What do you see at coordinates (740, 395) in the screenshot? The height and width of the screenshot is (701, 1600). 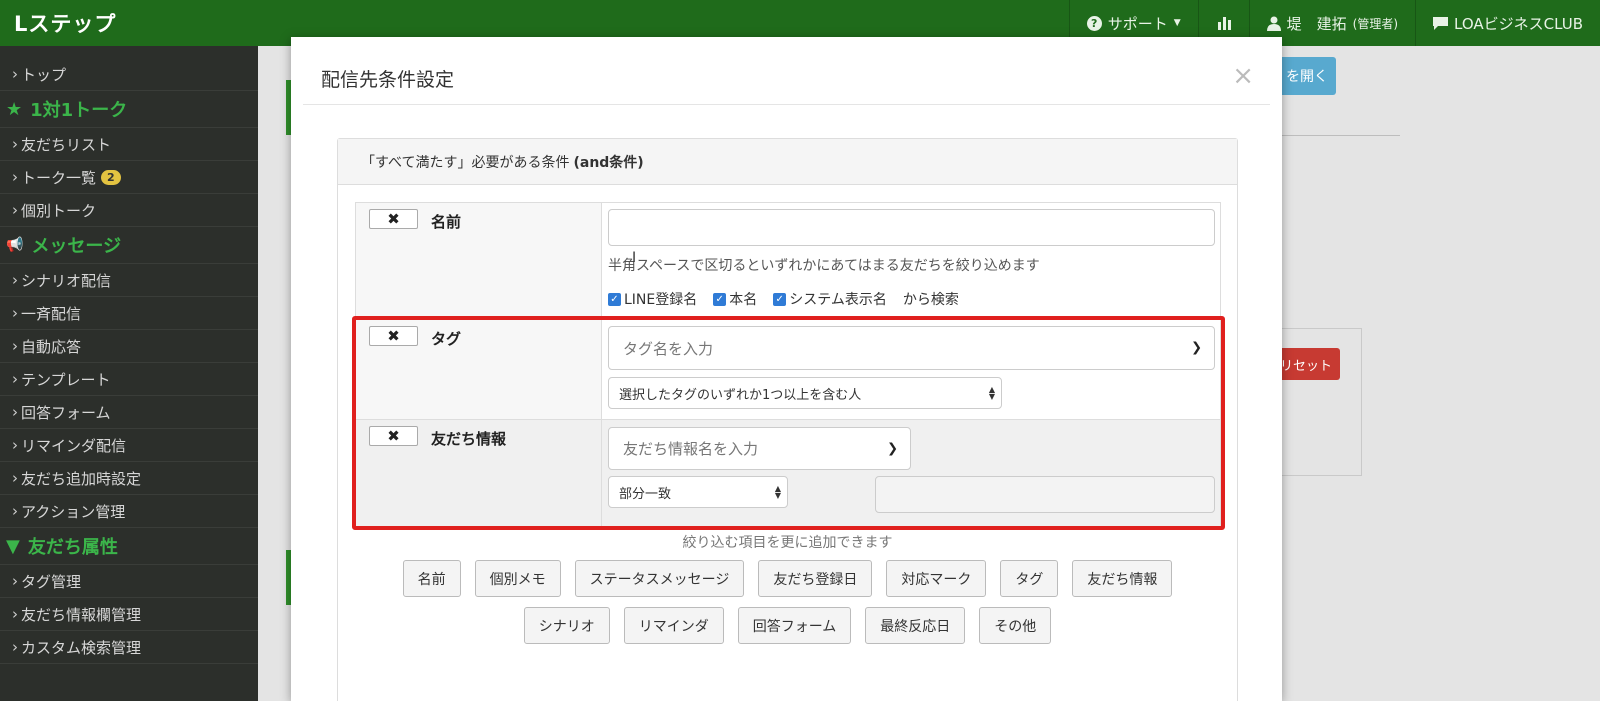 I see `tag-match-value: 選択したタグのいずれか1つ以上を含む人` at bounding box center [740, 395].